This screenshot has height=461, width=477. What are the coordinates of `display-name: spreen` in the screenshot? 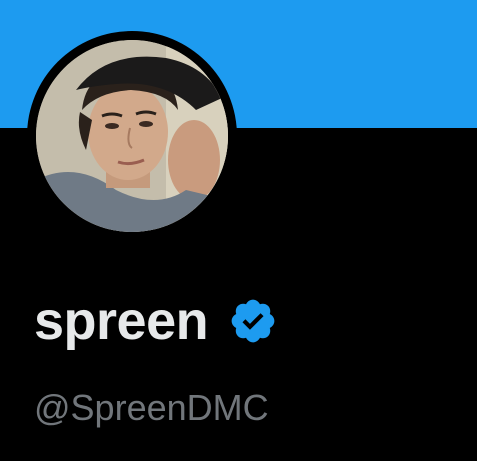 It's located at (121, 321).